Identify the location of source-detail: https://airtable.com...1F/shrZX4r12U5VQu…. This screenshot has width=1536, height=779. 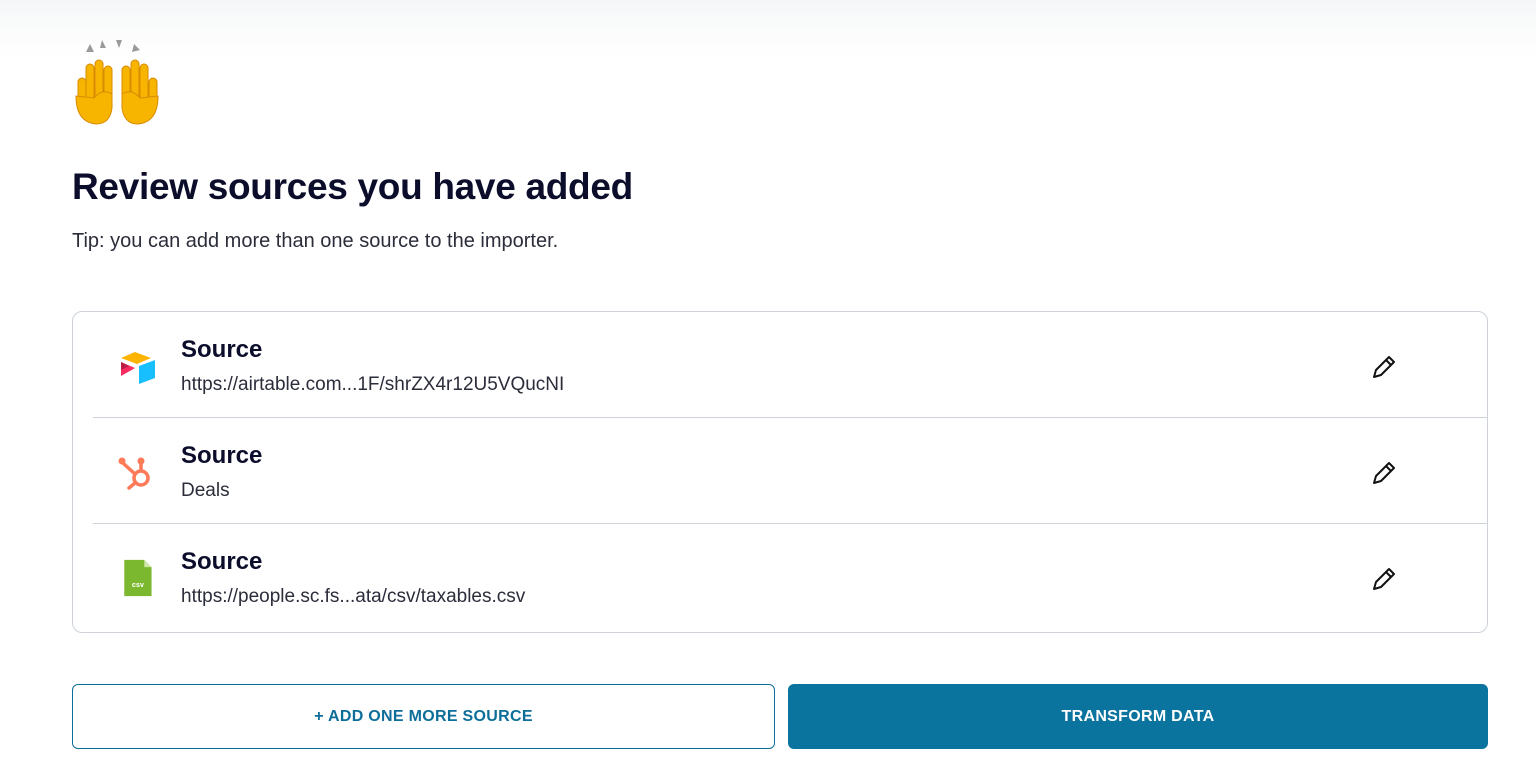
(373, 384).